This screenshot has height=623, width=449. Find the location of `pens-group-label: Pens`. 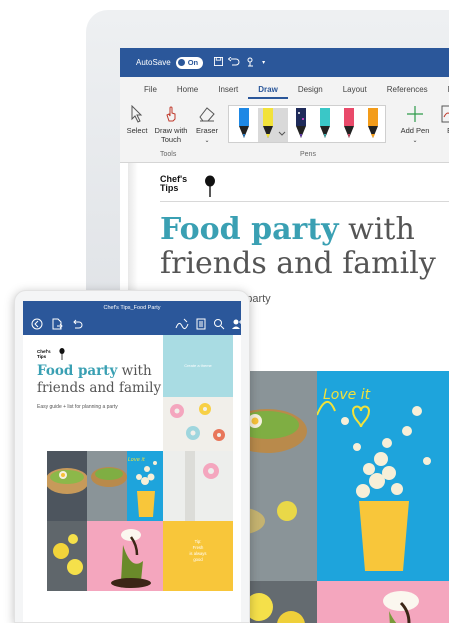

pens-group-label: Pens is located at coordinates (308, 154).